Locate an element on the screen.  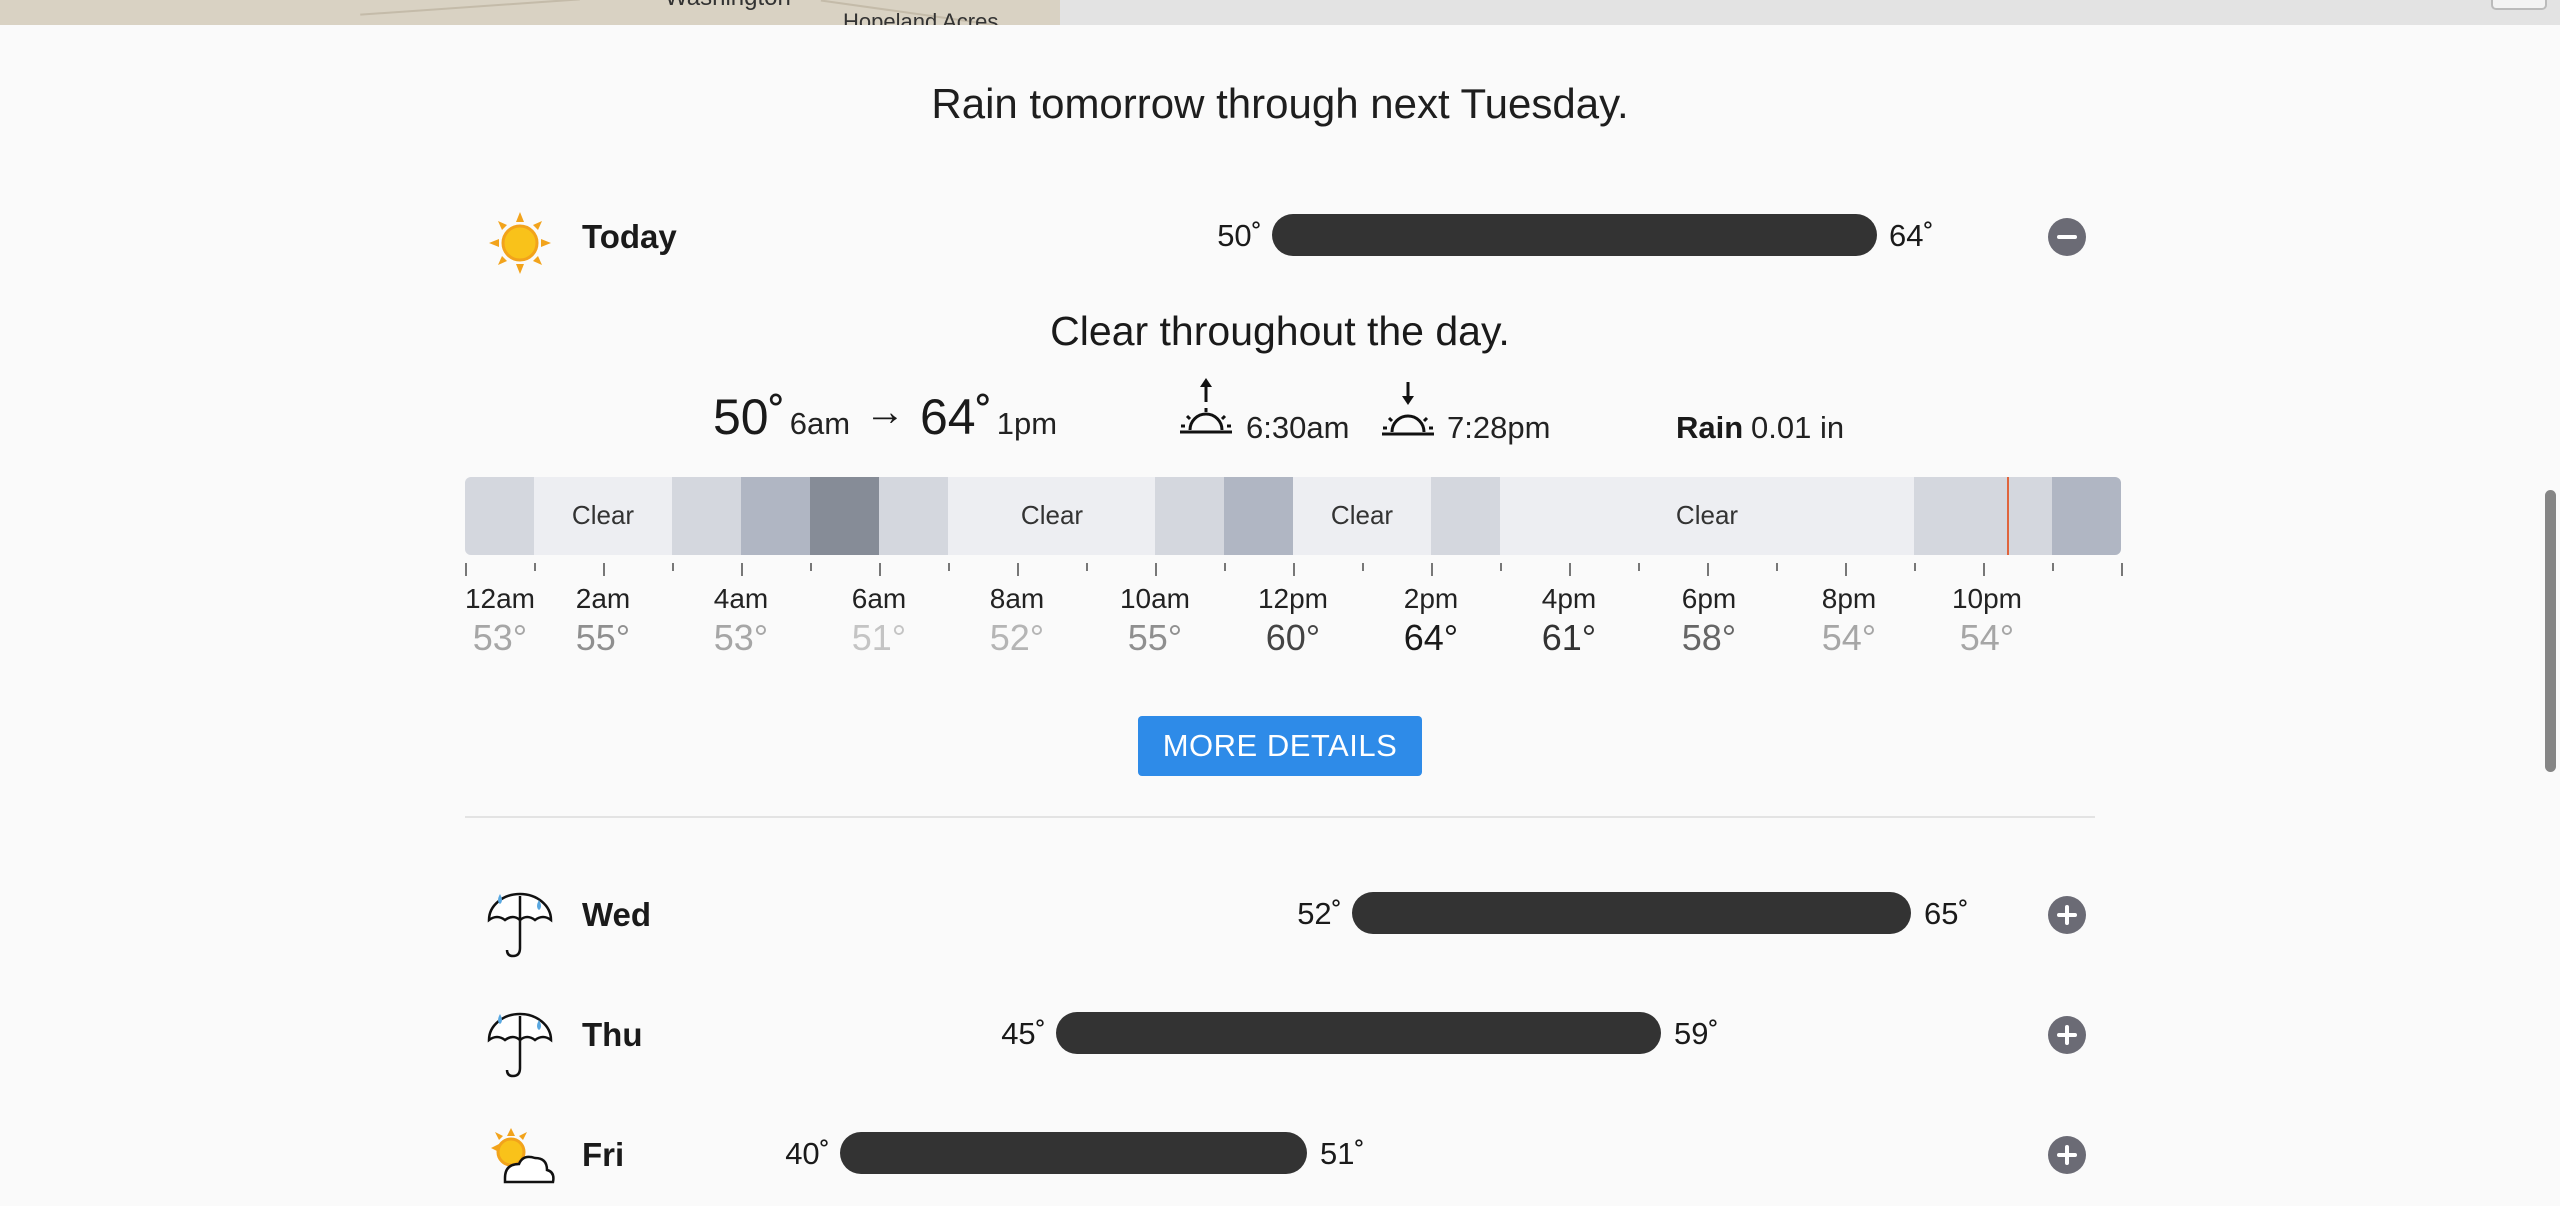
rain-label: Rain is located at coordinates (1710, 427).